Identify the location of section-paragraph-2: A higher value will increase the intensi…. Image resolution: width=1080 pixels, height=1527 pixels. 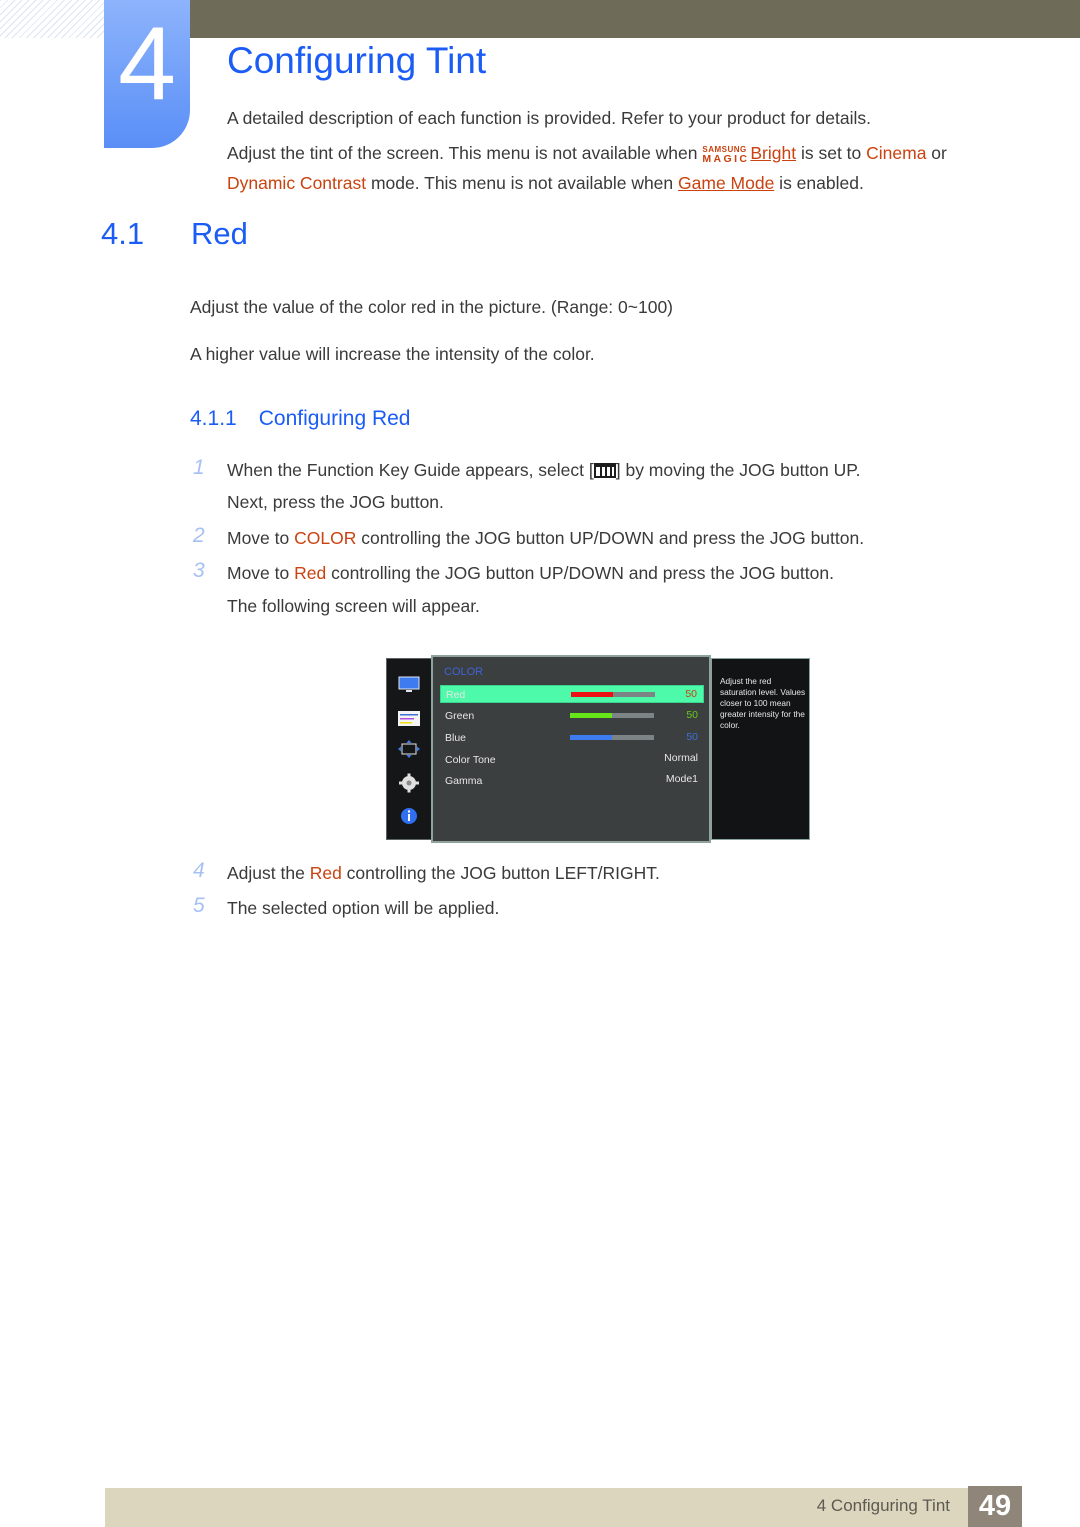
(392, 354).